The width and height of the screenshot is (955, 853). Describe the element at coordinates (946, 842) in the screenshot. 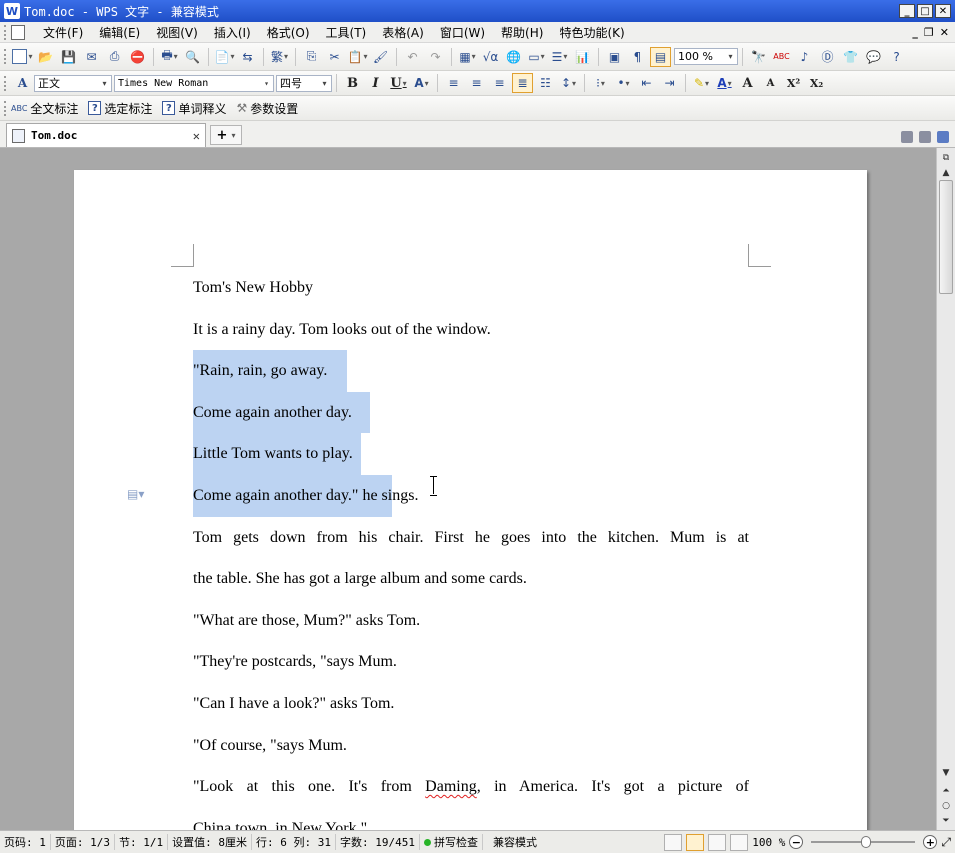

I see `fit-window-icon: ⤢` at that location.